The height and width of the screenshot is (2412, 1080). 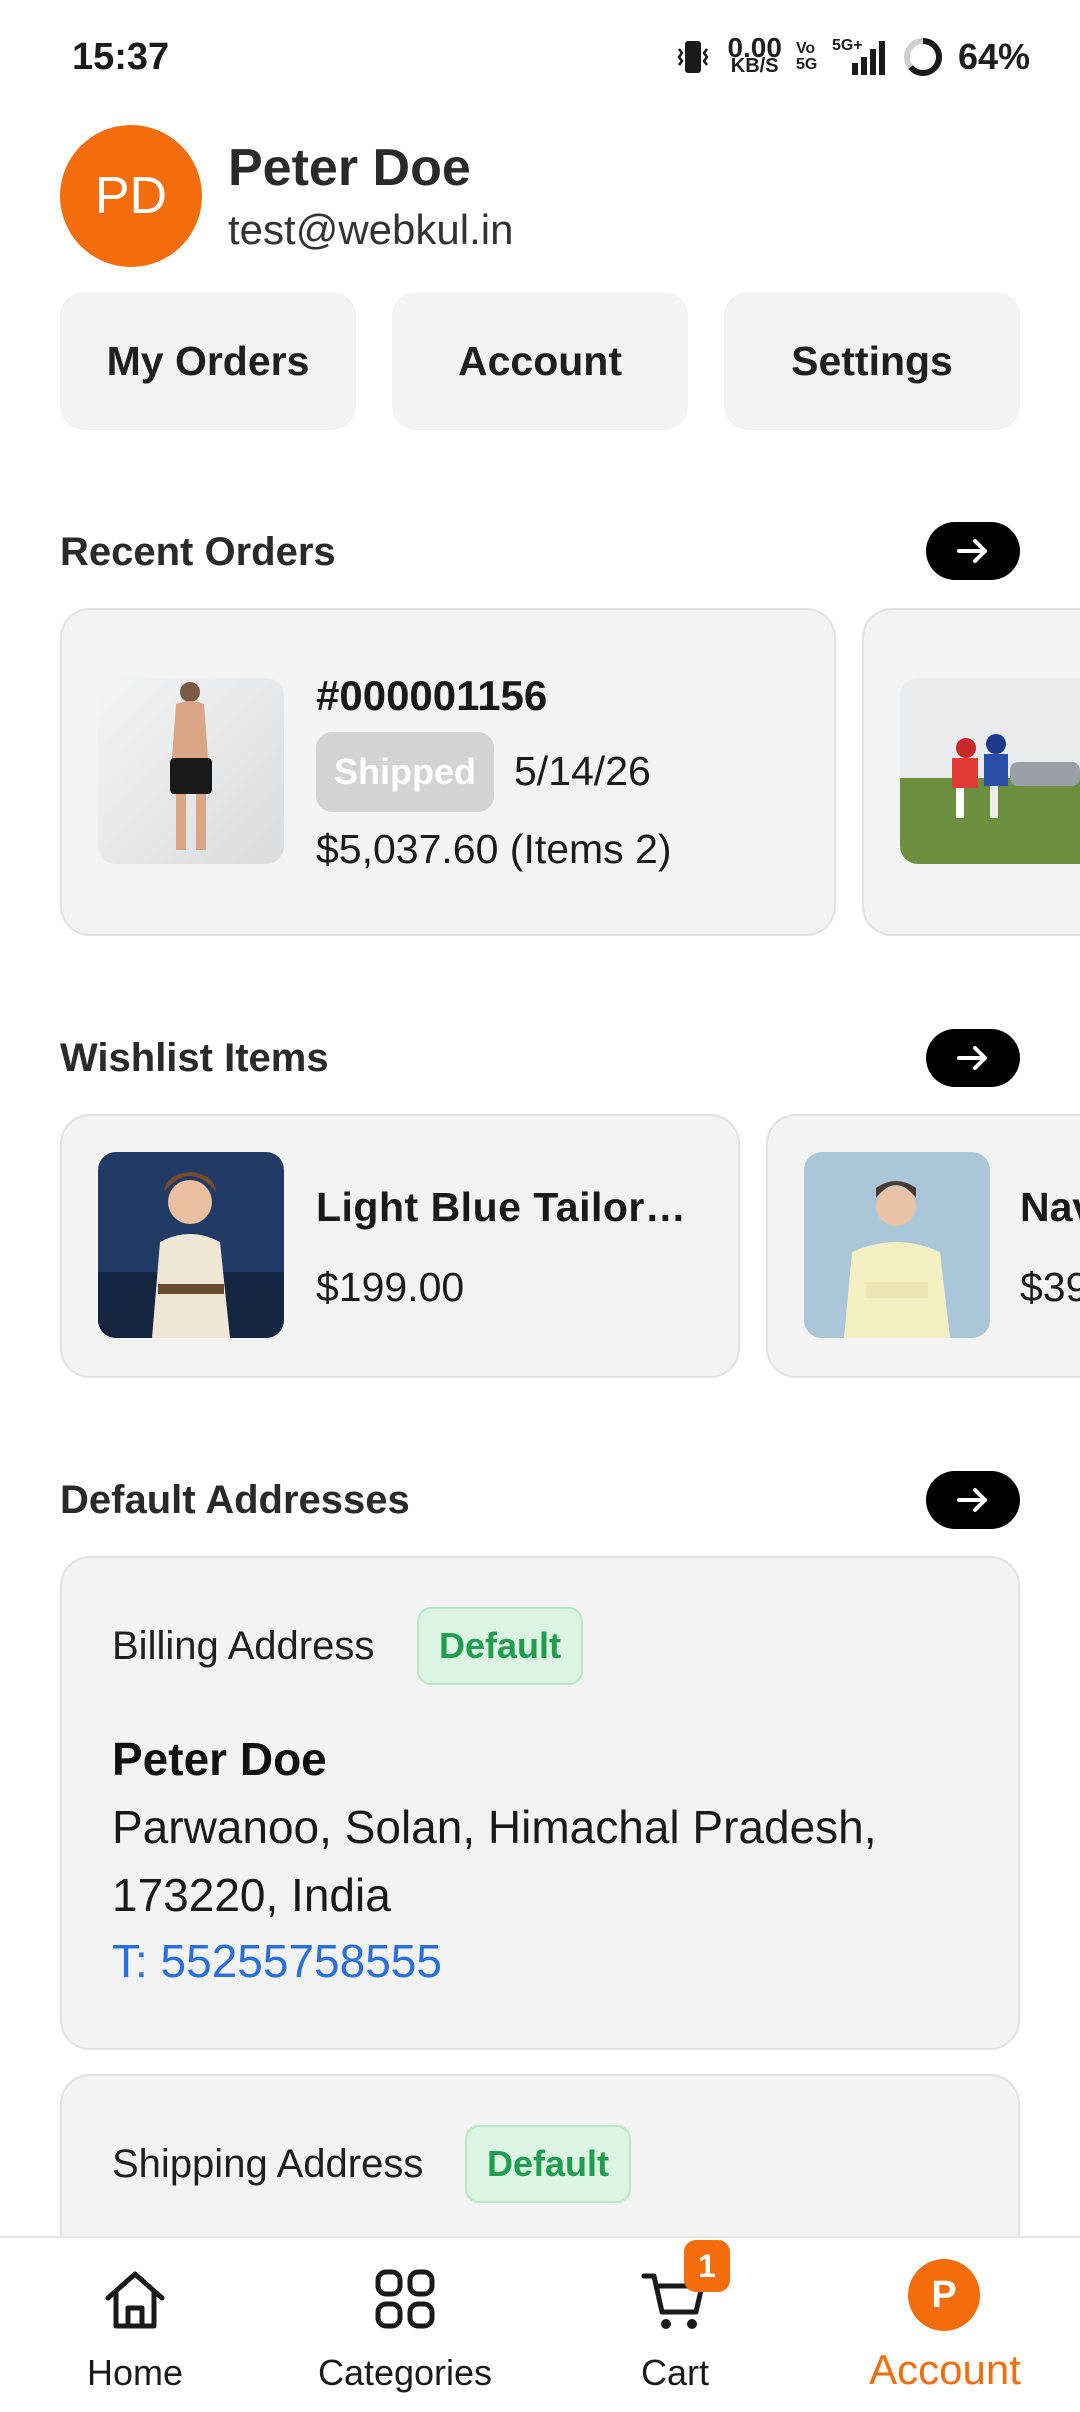 I want to click on cart-count-badge: 1, so click(x=707, y=2266).